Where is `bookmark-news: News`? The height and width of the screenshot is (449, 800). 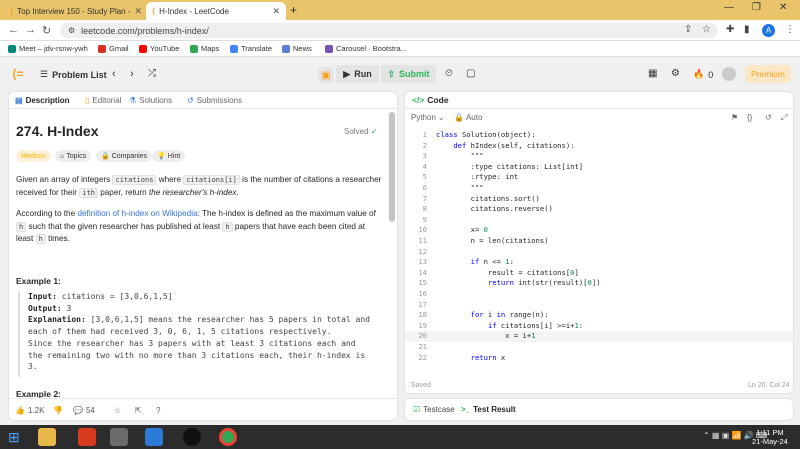
bookmark-news: News is located at coordinates (297, 48).